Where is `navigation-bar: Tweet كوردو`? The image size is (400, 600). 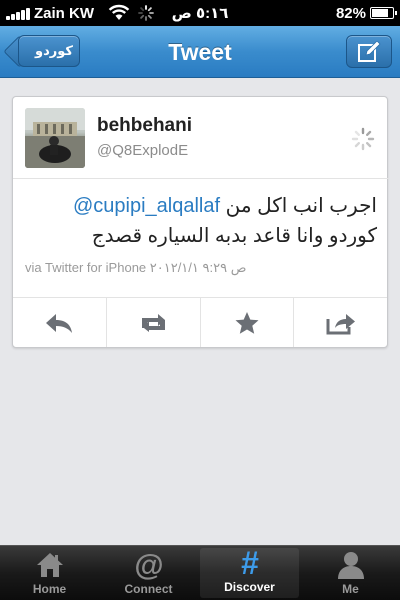 navigation-bar: Tweet كوردو is located at coordinates (200, 52).